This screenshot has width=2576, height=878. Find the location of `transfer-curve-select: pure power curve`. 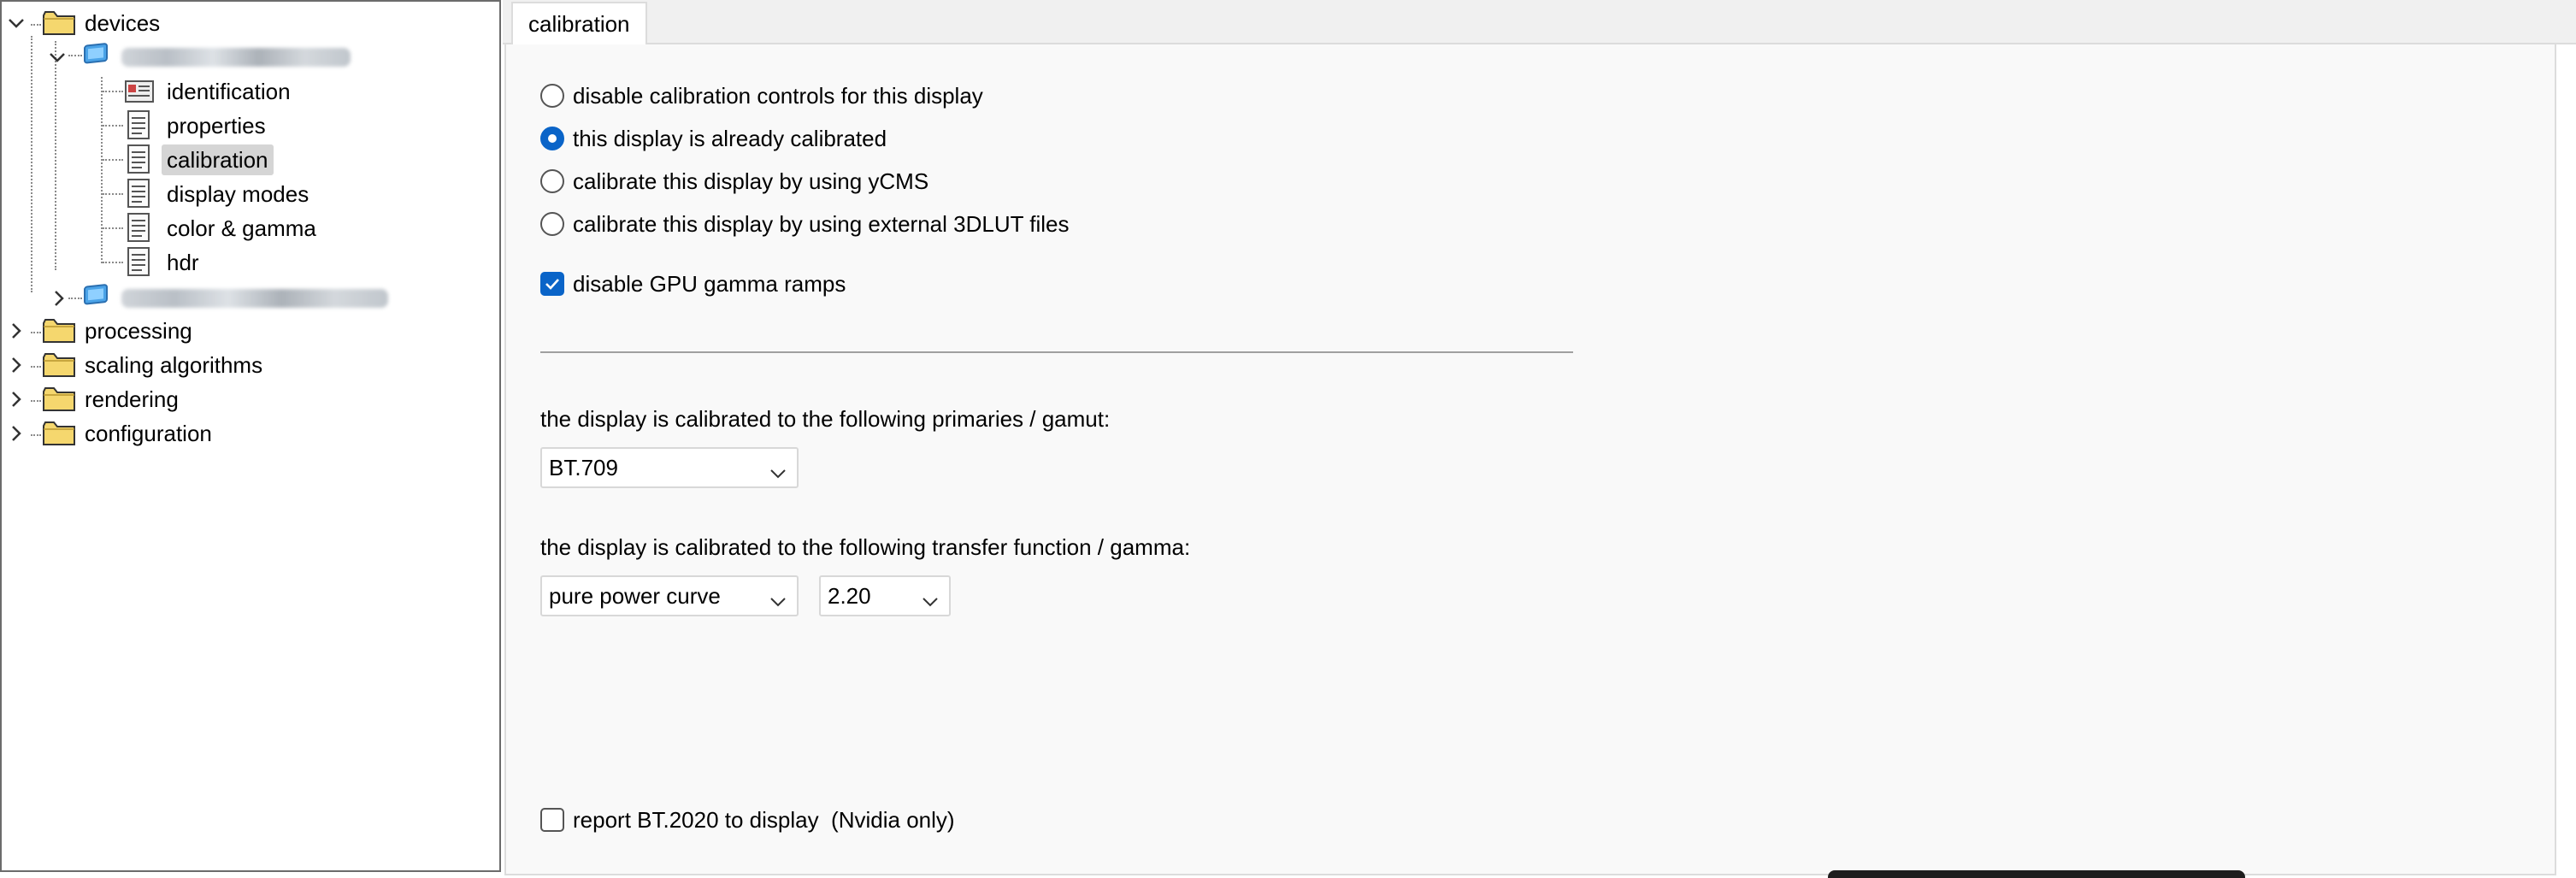

transfer-curve-select: pure power curve is located at coordinates (669, 595).